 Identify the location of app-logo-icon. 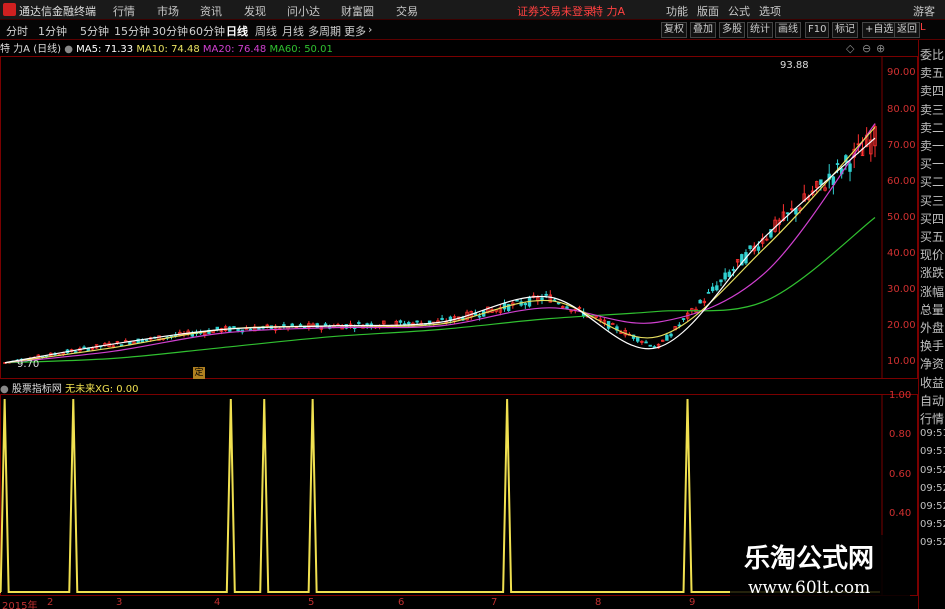
(9, 9).